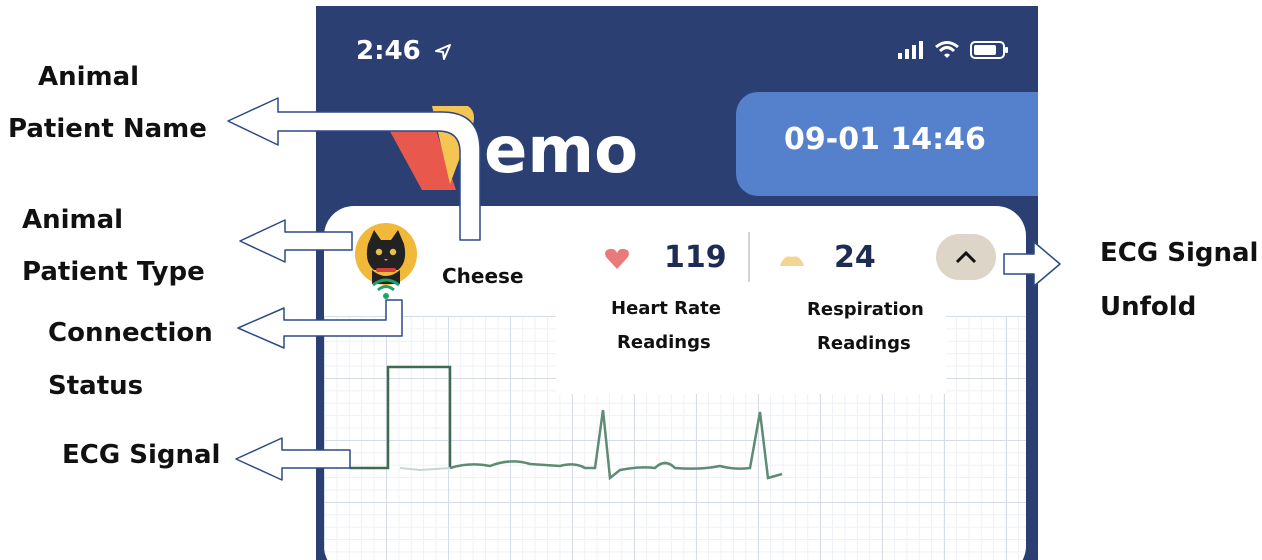 This screenshot has height=560, width=1262. Describe the element at coordinates (354, 169) in the screenshot. I see `arrow-patient-name` at that location.